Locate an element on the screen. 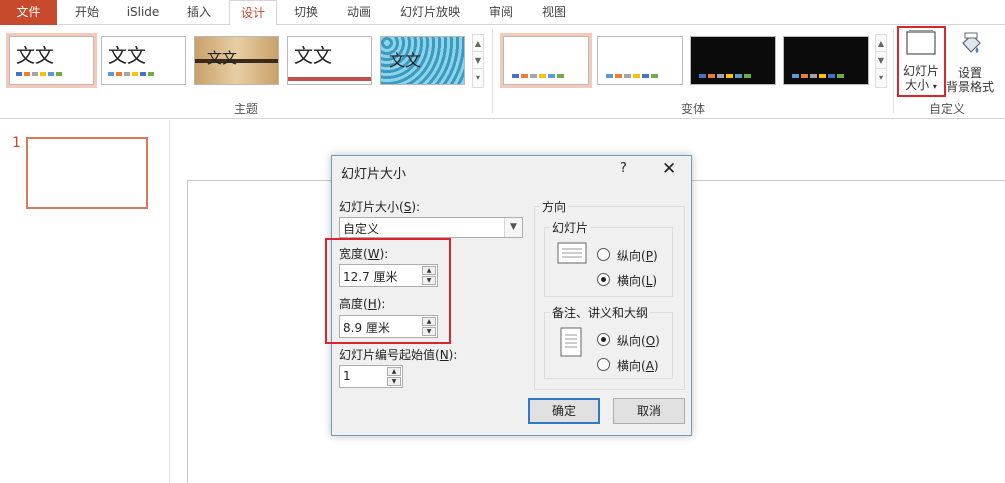  theme-retrospect: 文文 is located at coordinates (329, 60).